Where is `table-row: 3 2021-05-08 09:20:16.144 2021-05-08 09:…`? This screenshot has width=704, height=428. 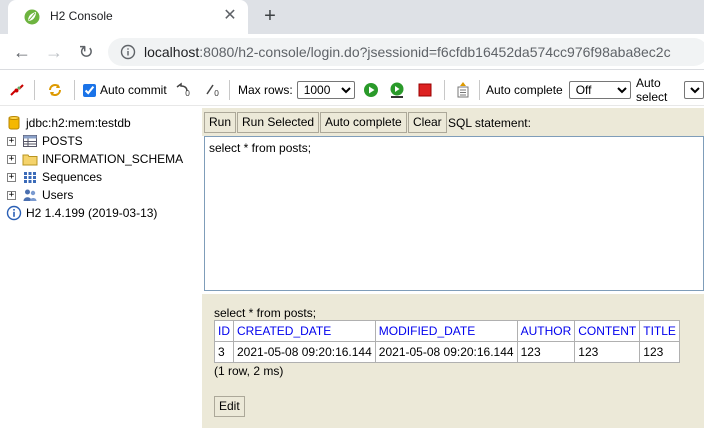
table-row: 3 2021-05-08 09:20:16.144 2021-05-08 09:… is located at coordinates (447, 352).